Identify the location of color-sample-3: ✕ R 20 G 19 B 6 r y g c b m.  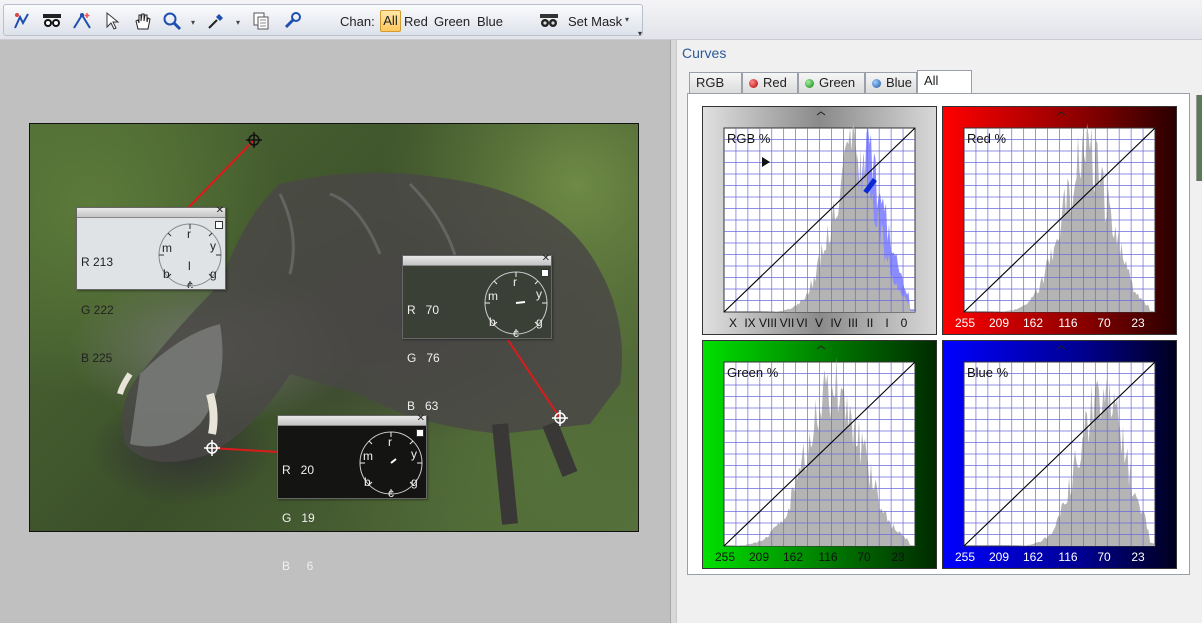
(352, 493).